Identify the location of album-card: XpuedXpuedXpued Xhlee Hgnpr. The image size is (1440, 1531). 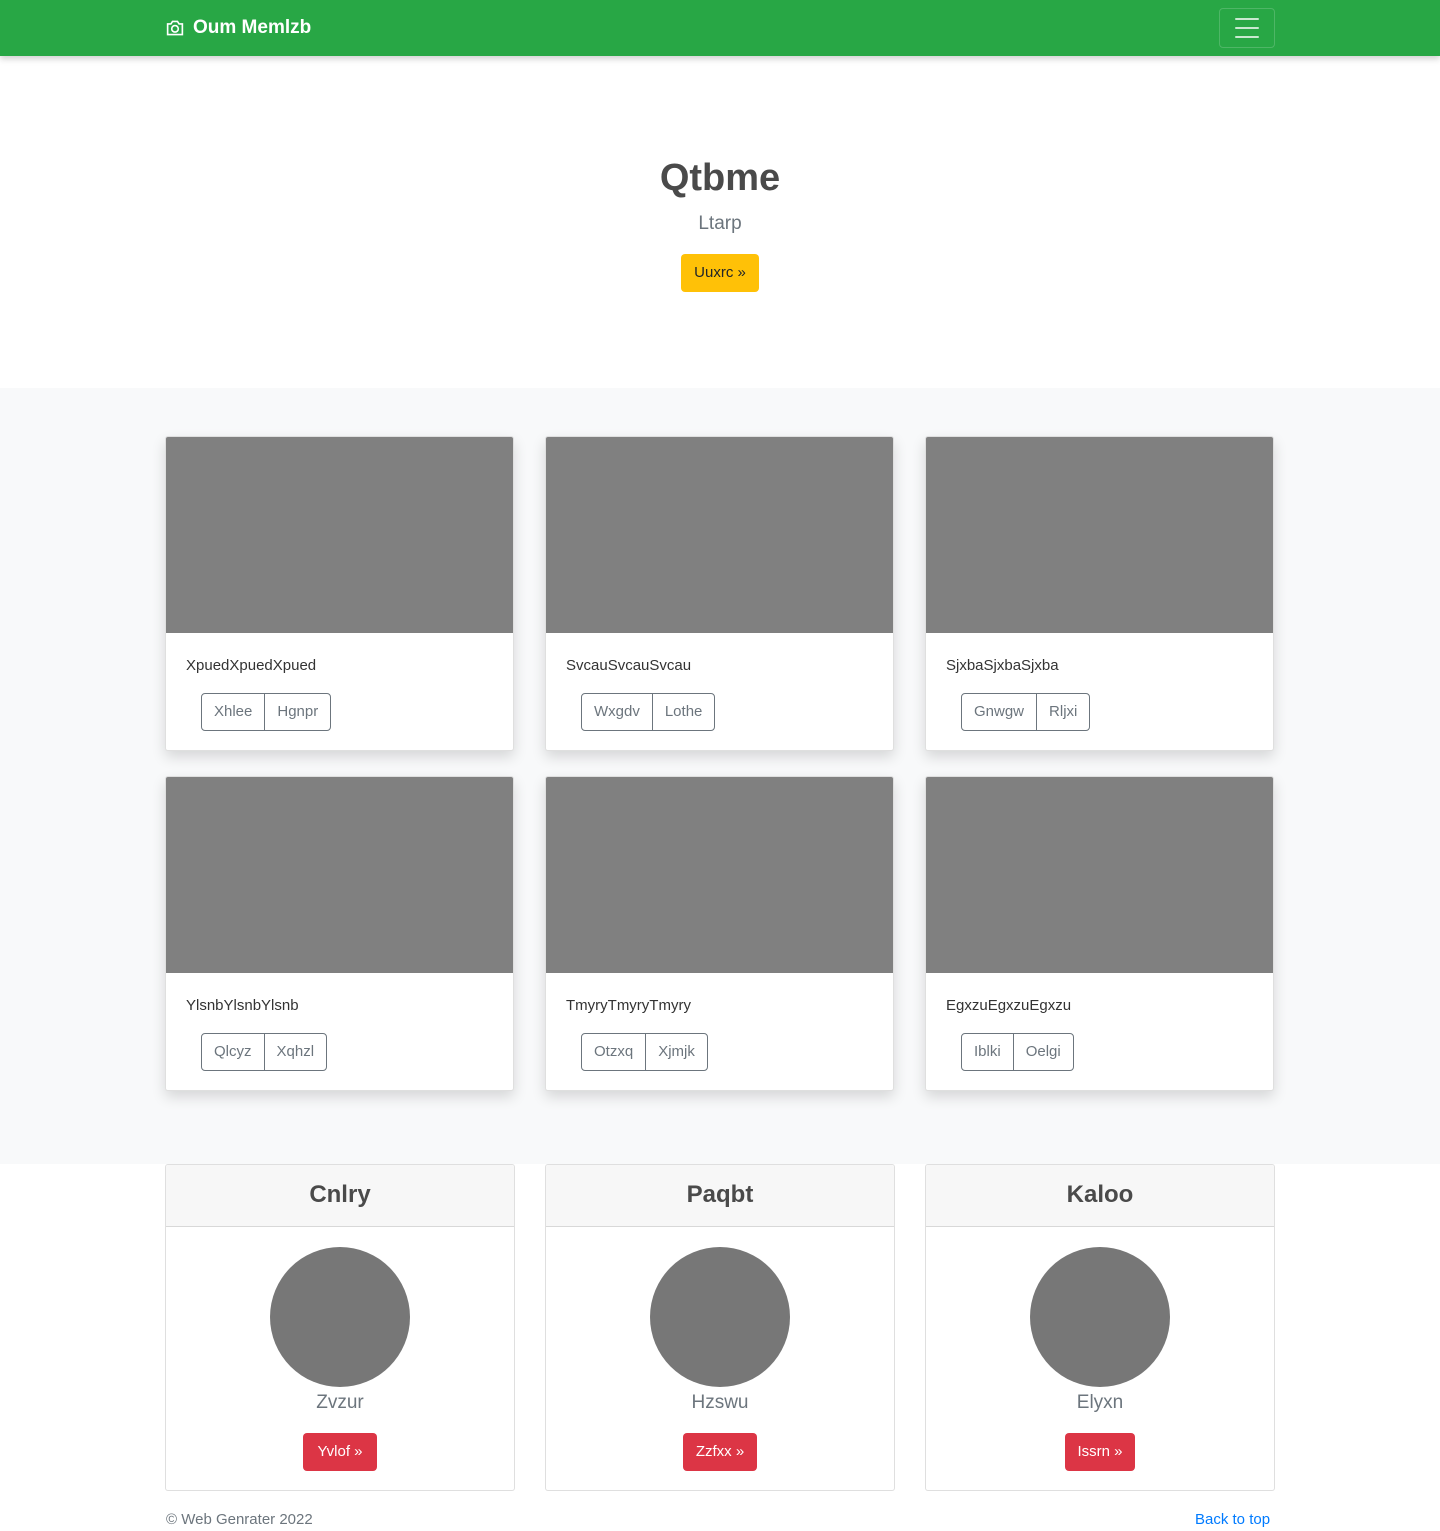
(339, 593).